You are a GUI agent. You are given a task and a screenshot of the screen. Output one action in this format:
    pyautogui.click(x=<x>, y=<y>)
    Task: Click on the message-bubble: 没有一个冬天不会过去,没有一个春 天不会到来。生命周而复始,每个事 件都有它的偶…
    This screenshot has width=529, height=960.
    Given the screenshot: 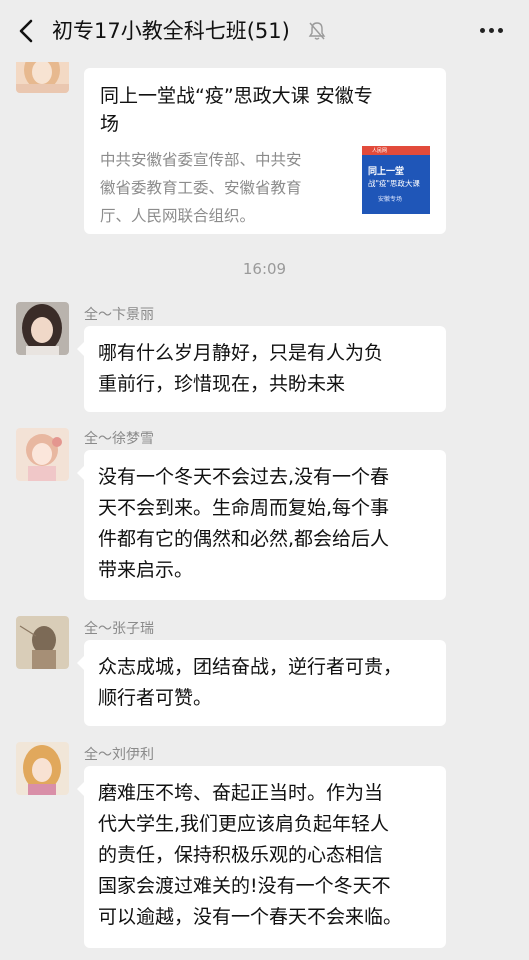 What is the action you would take?
    pyautogui.click(x=261, y=525)
    